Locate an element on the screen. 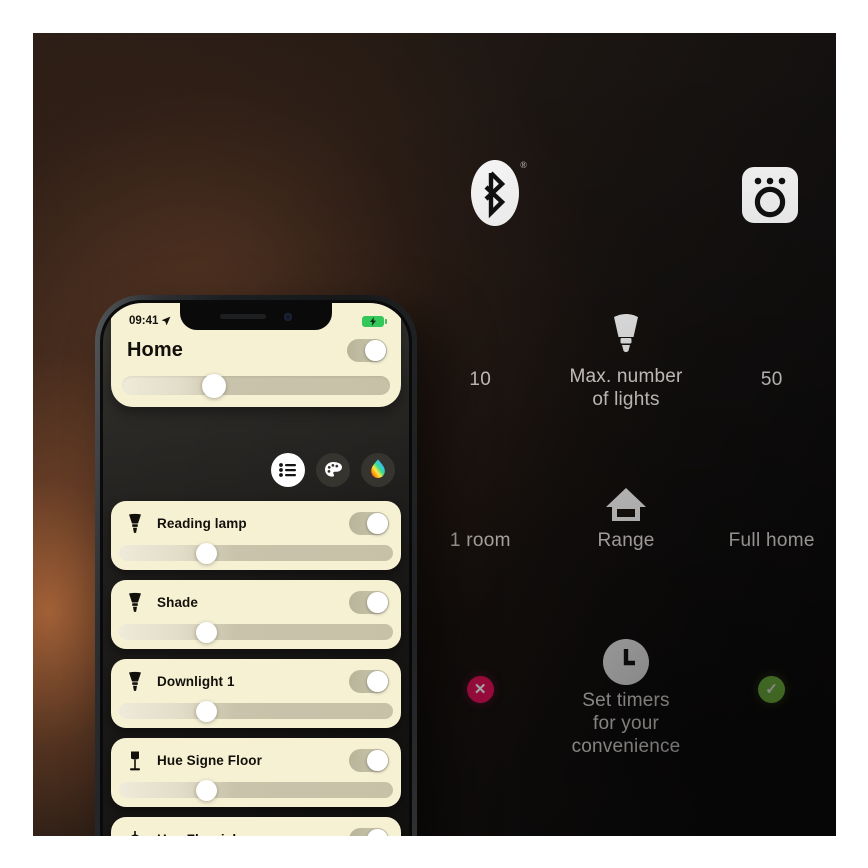 The width and height of the screenshot is (868, 868). list-icon is located at coordinates (287, 470).